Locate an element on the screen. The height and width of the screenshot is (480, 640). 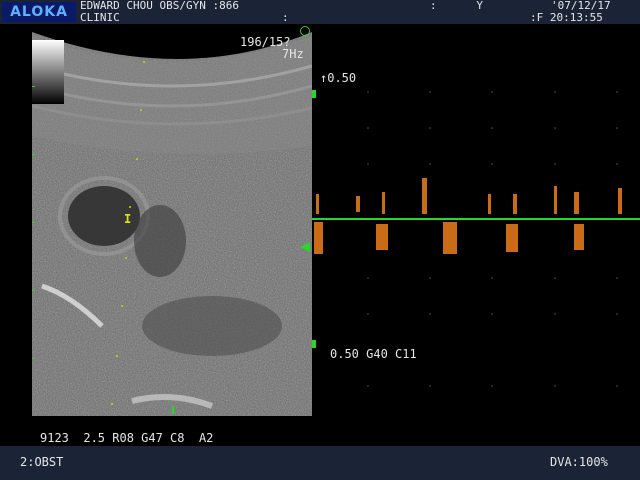
brand-logo: ALOKA is located at coordinates (39, 12).